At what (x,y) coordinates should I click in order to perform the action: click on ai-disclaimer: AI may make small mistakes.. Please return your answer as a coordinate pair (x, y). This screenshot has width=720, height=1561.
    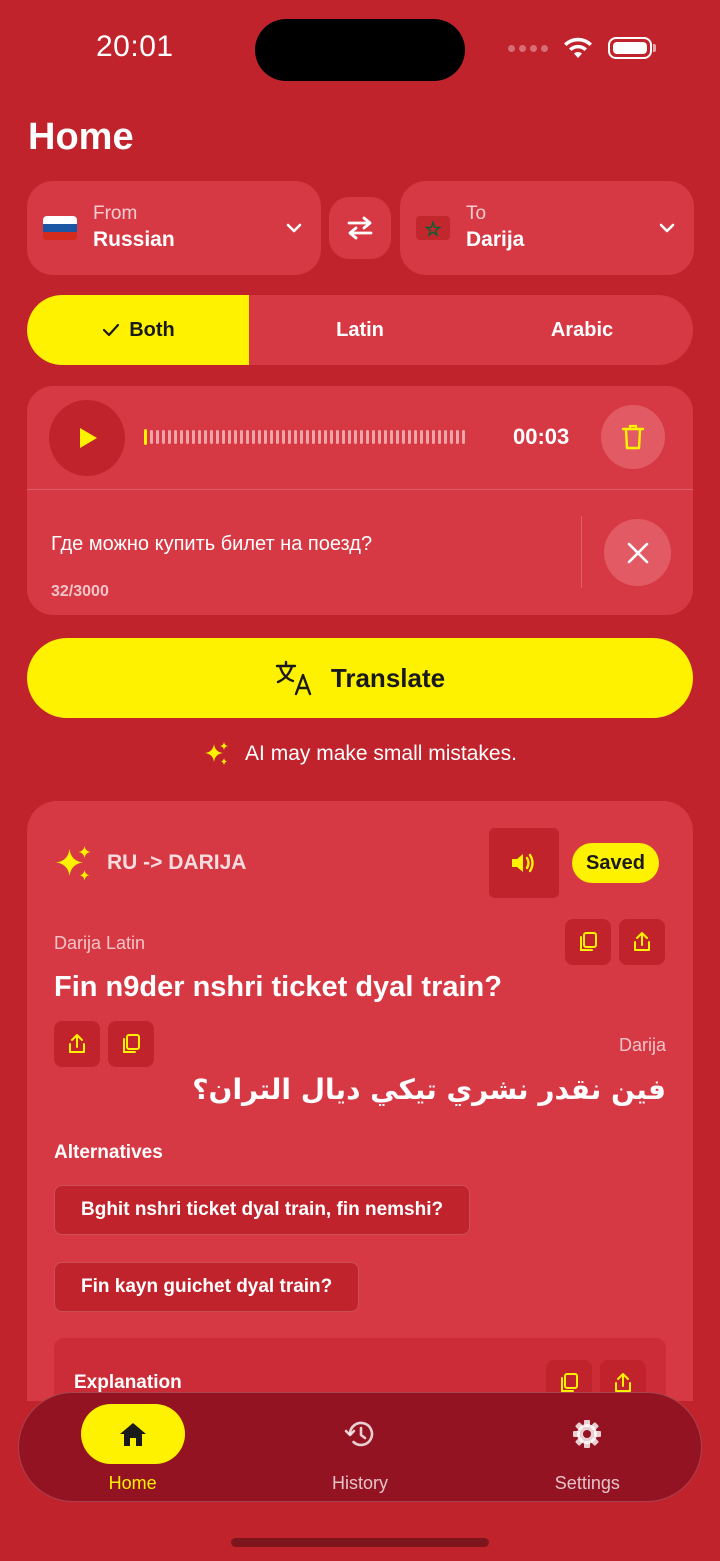
    Looking at the image, I should click on (360, 754).